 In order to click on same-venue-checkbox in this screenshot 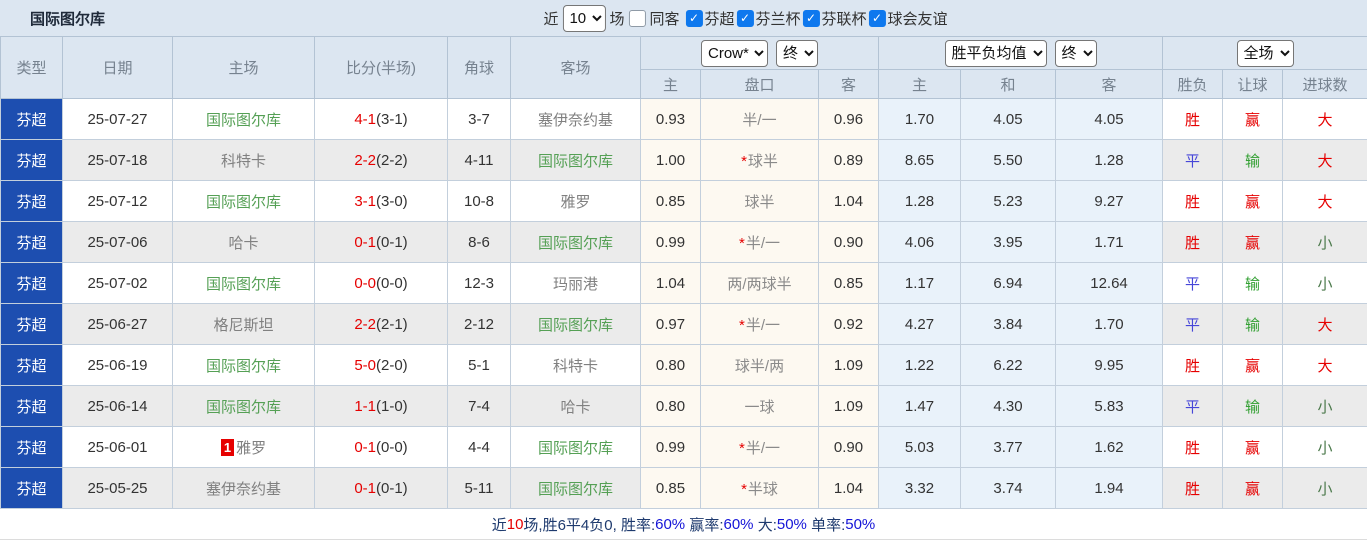, I will do `click(637, 18)`.